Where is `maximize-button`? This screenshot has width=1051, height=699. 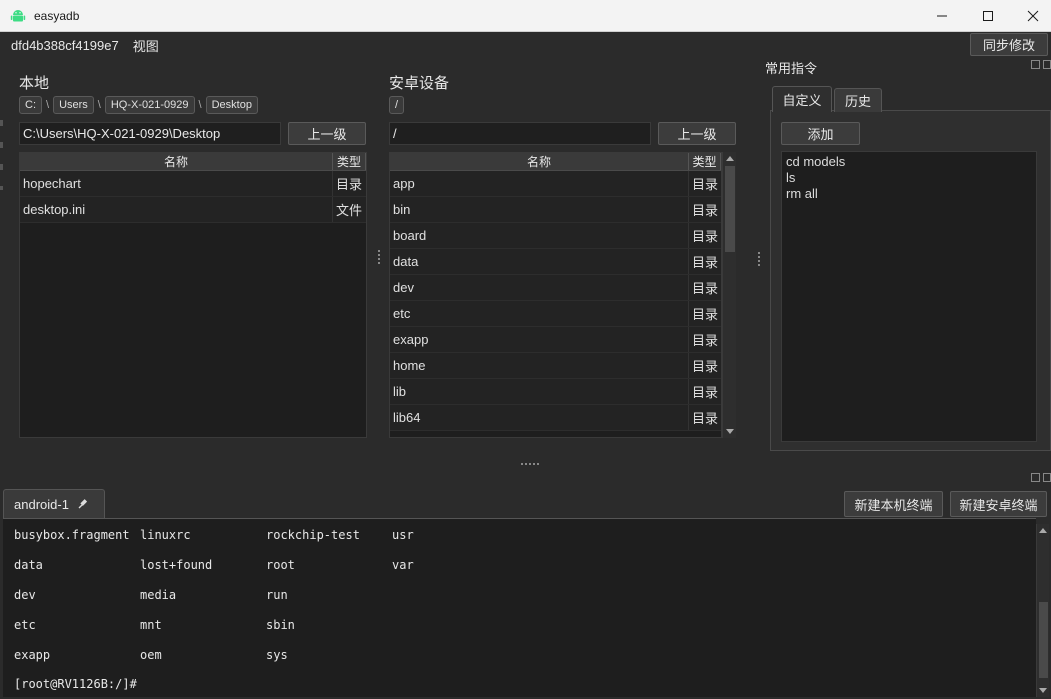 maximize-button is located at coordinates (988, 16).